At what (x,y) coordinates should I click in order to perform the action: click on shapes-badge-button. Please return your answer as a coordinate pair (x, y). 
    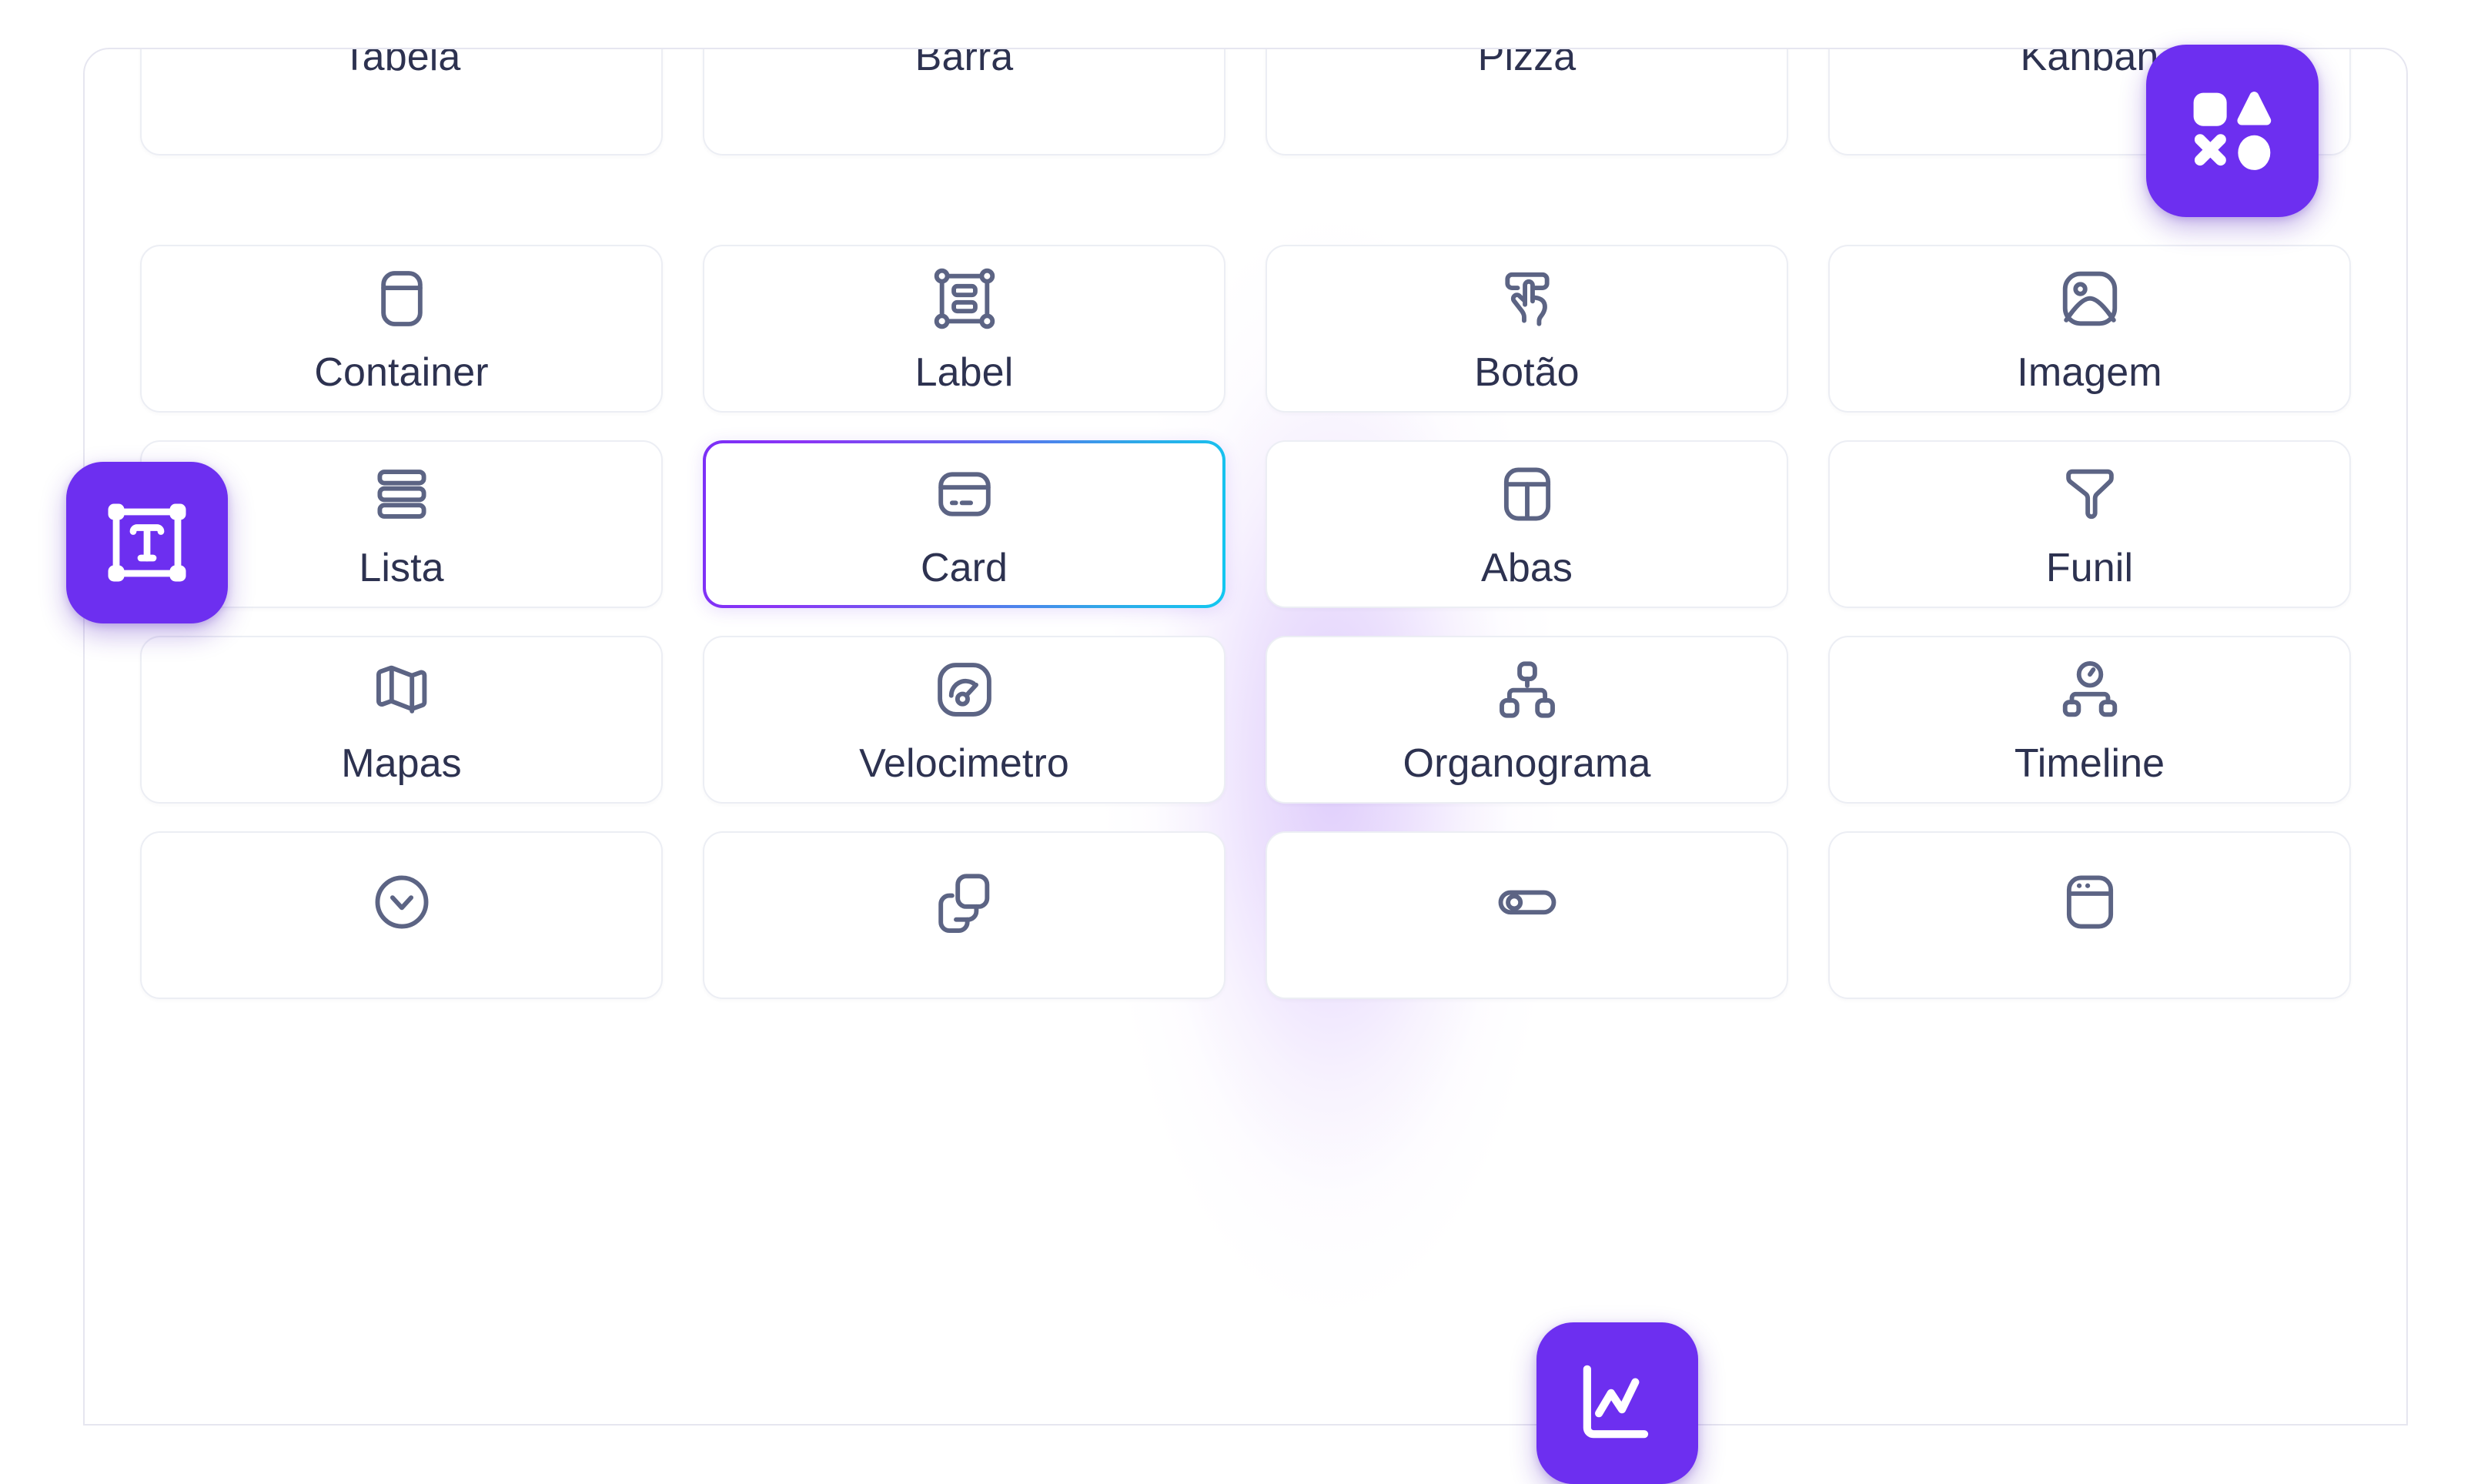
    Looking at the image, I should click on (2232, 131).